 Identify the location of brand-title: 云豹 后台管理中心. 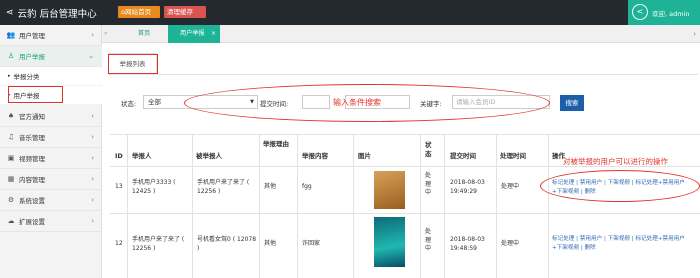
(57, 14).